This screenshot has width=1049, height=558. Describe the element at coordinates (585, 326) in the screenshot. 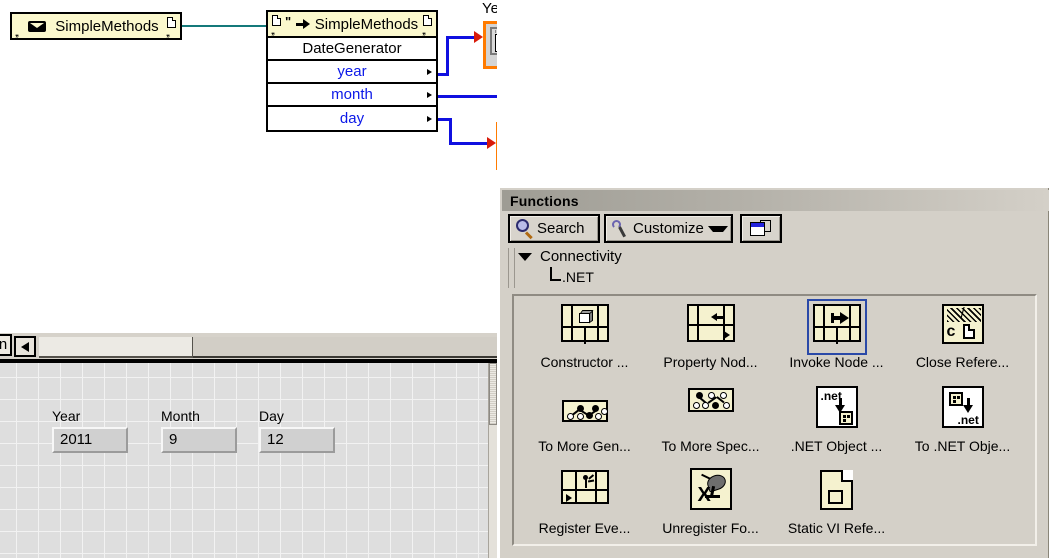

I see `constructor-node-icon` at that location.